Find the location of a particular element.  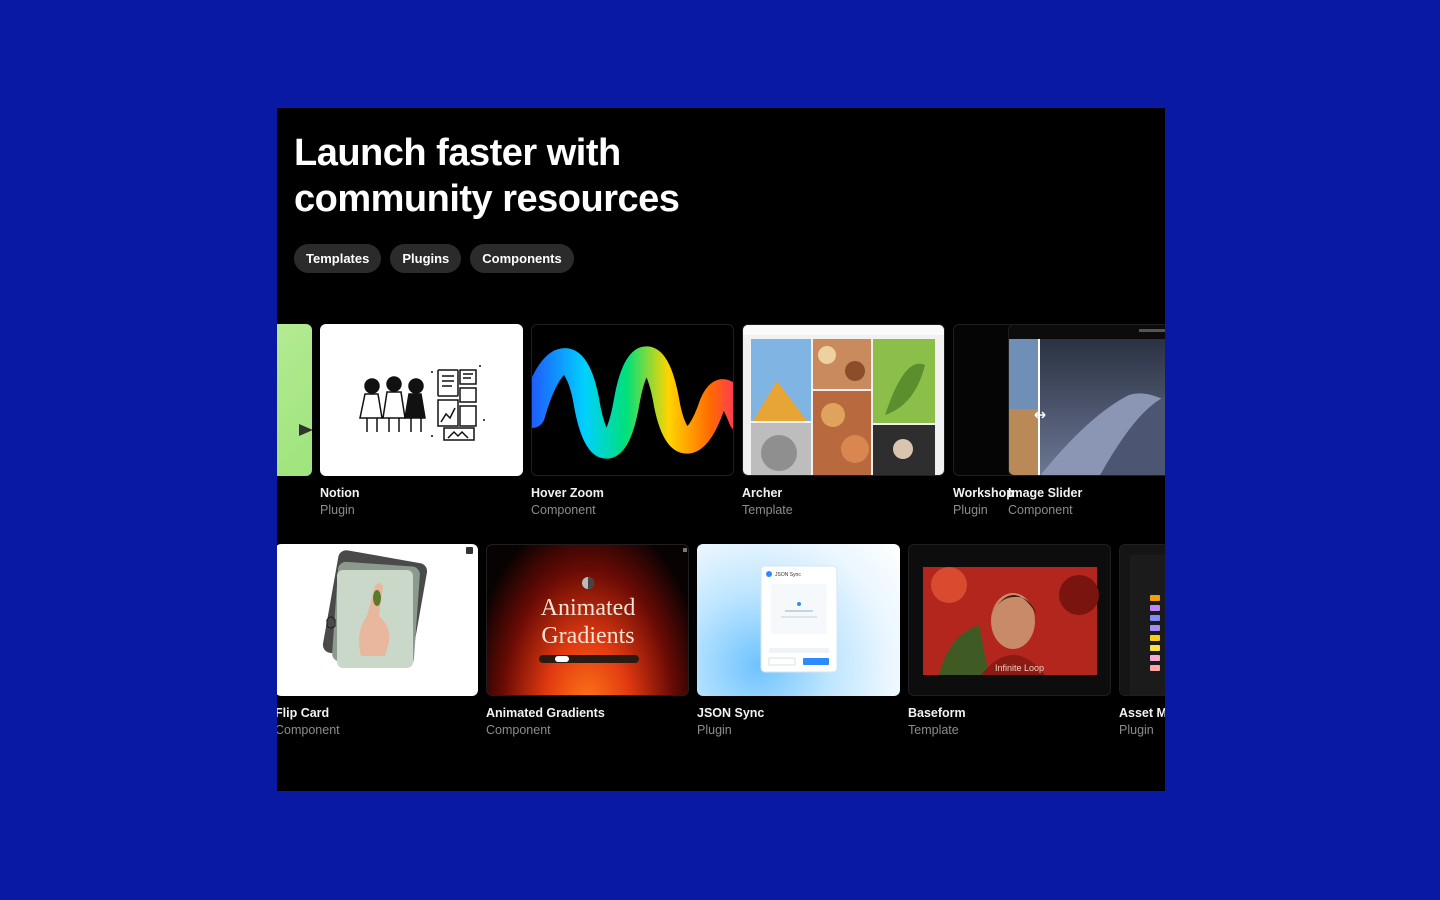

dune-slider-icon is located at coordinates (1087, 402).